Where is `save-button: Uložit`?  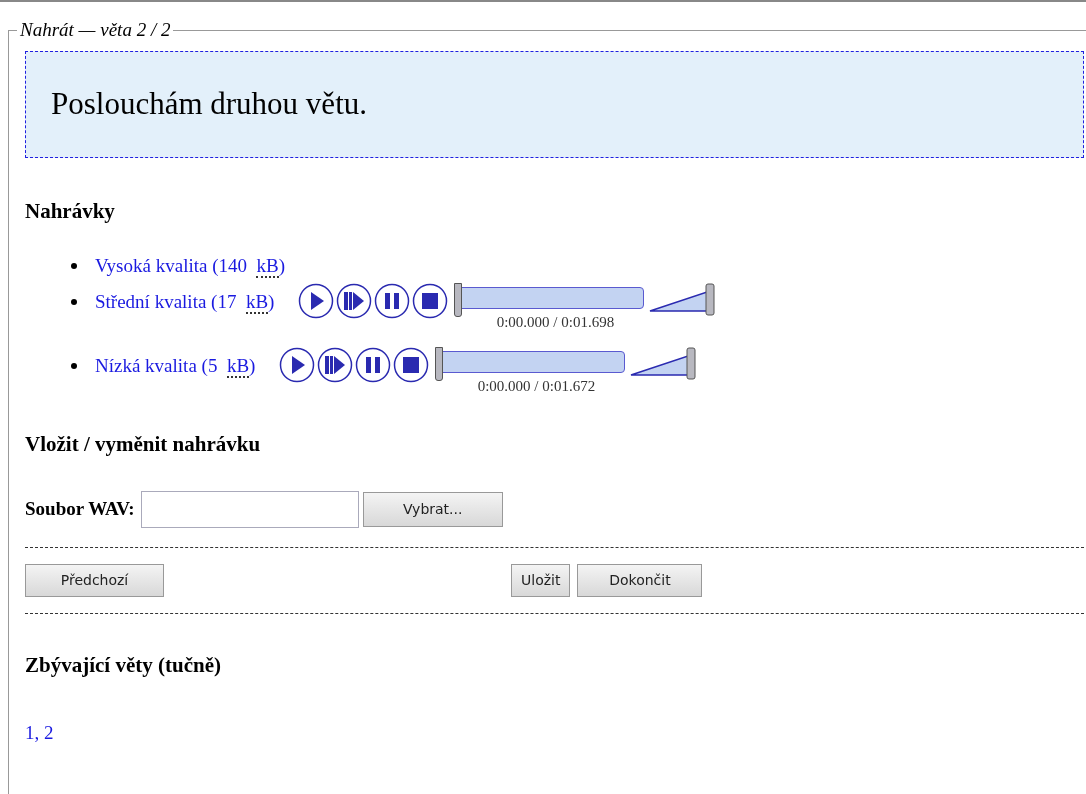 save-button: Uložit is located at coordinates (541, 580).